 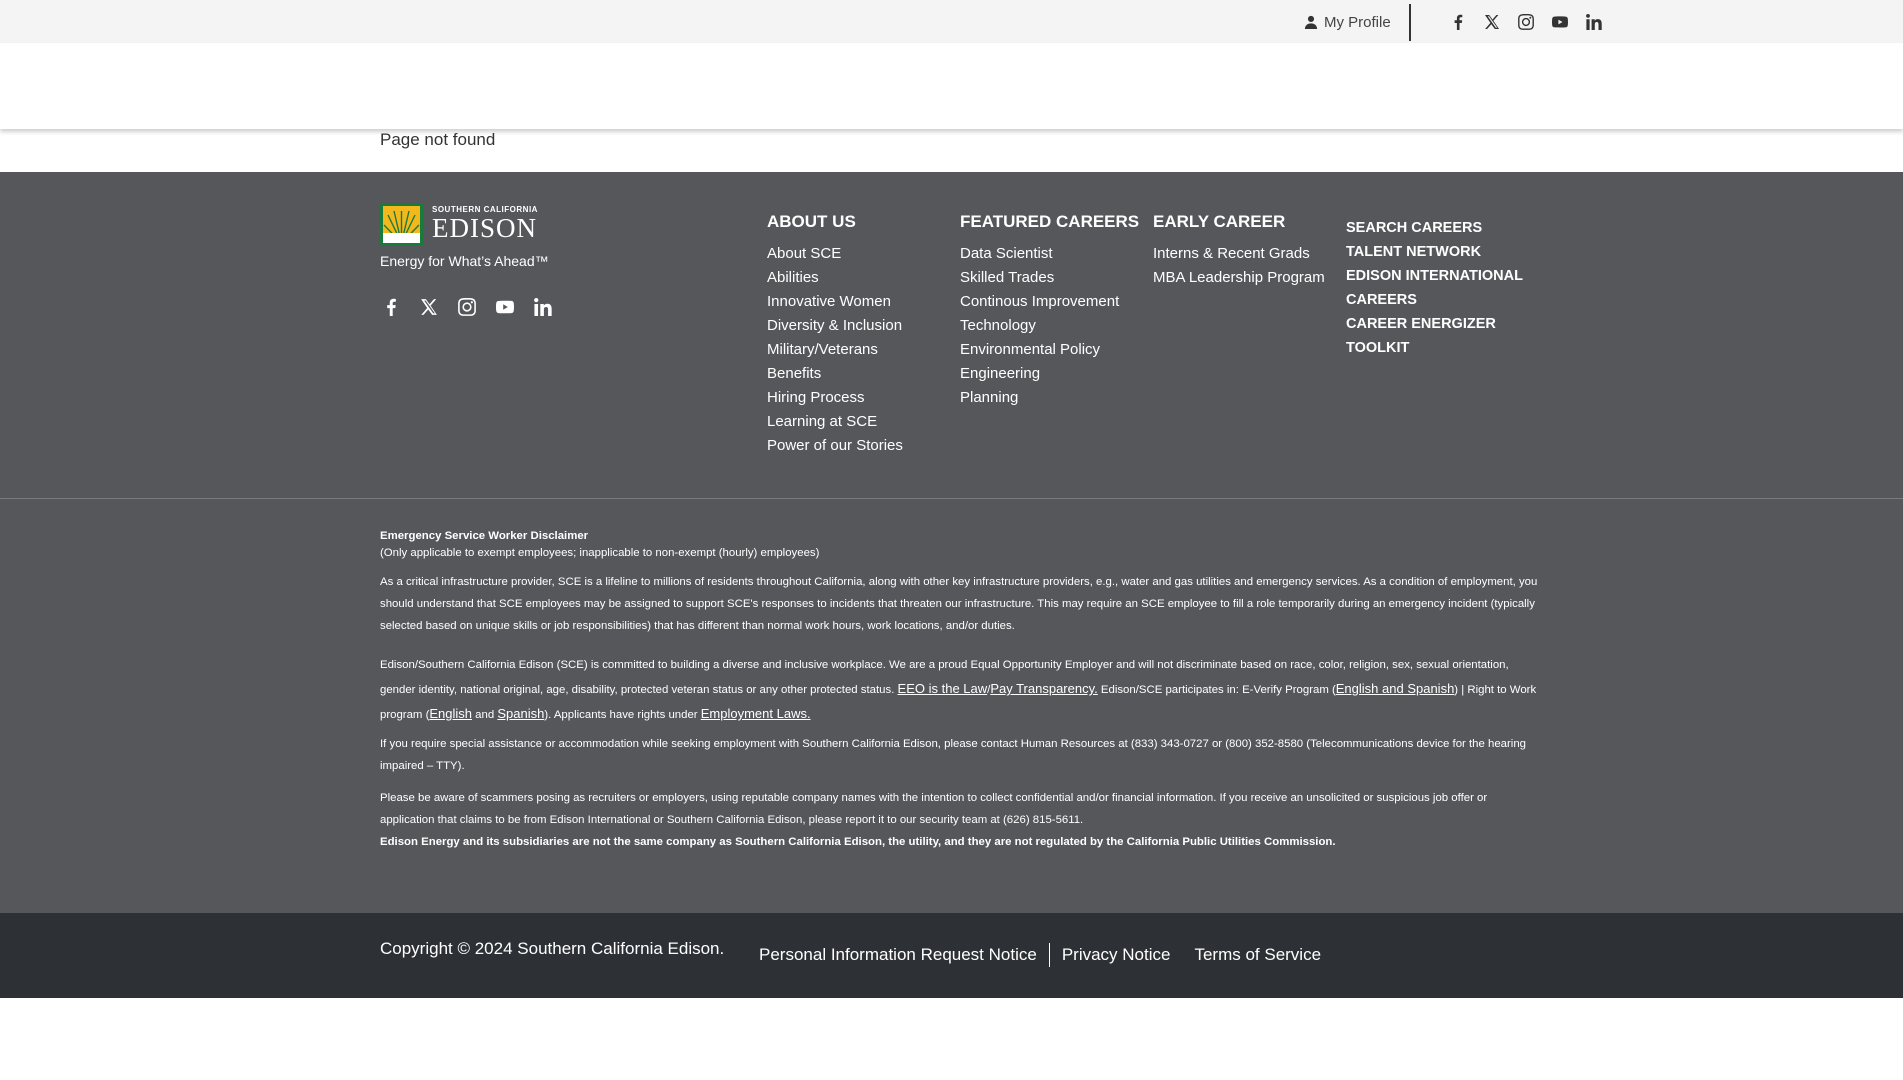 I want to click on logo-tagline: Energy for What’s Ahead™, so click(x=464, y=261).